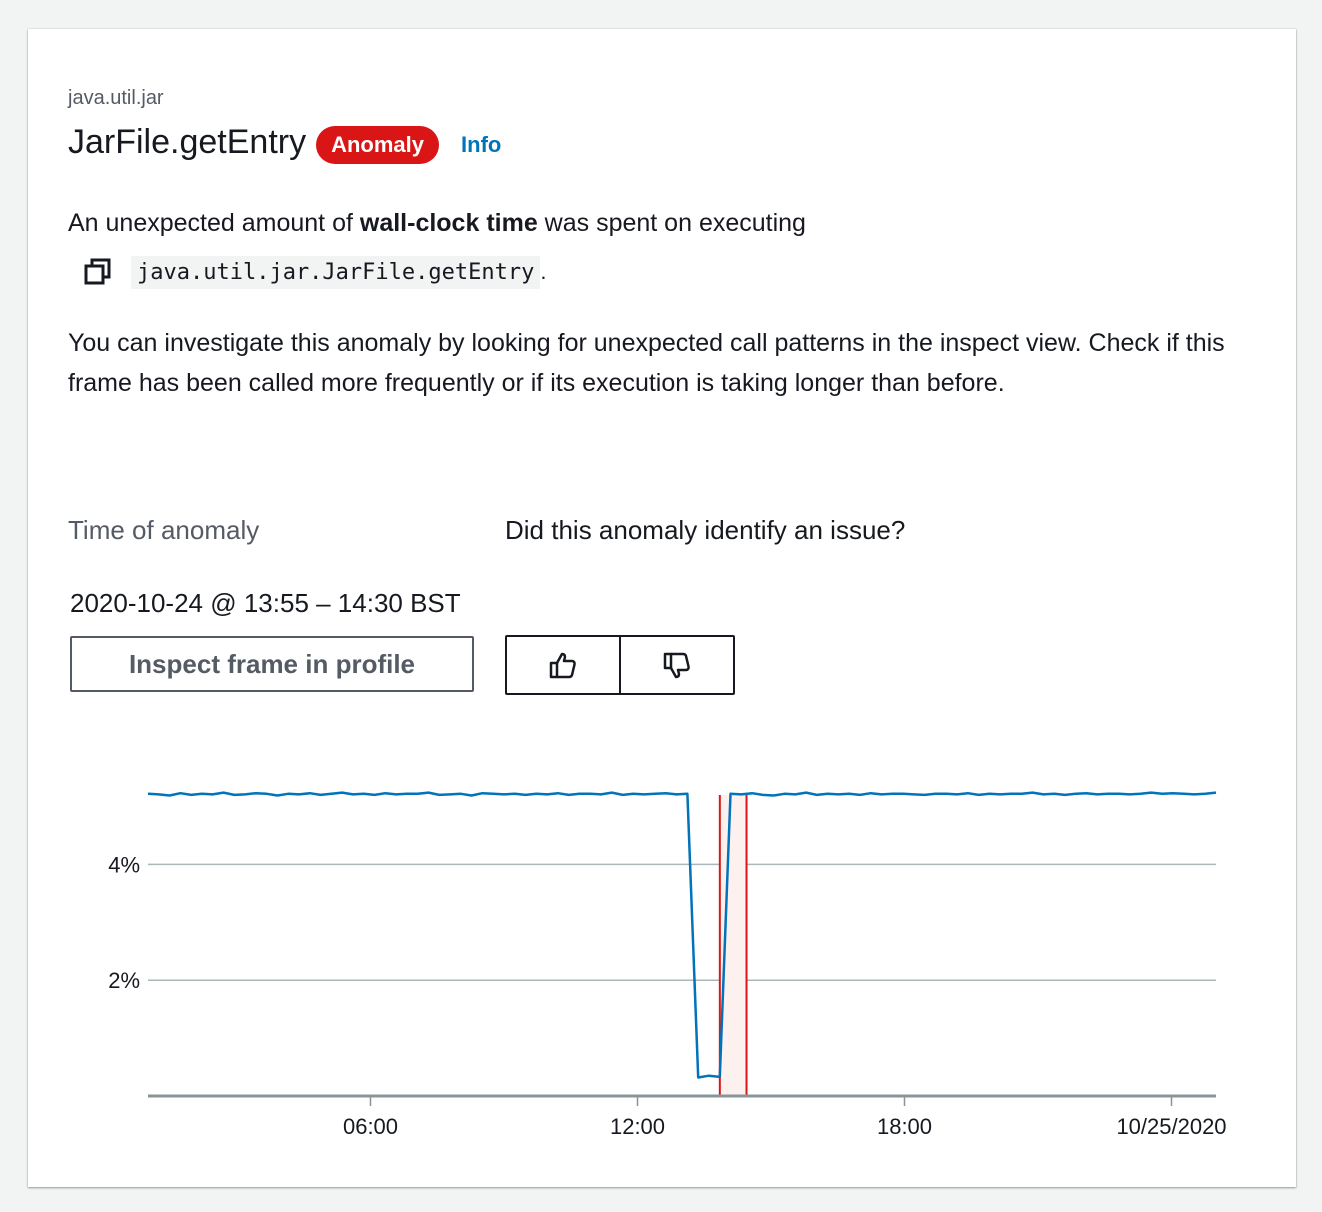 The width and height of the screenshot is (1322, 1212). I want to click on title-row: JarFile.getEntry Anomaly Info, so click(284, 142).